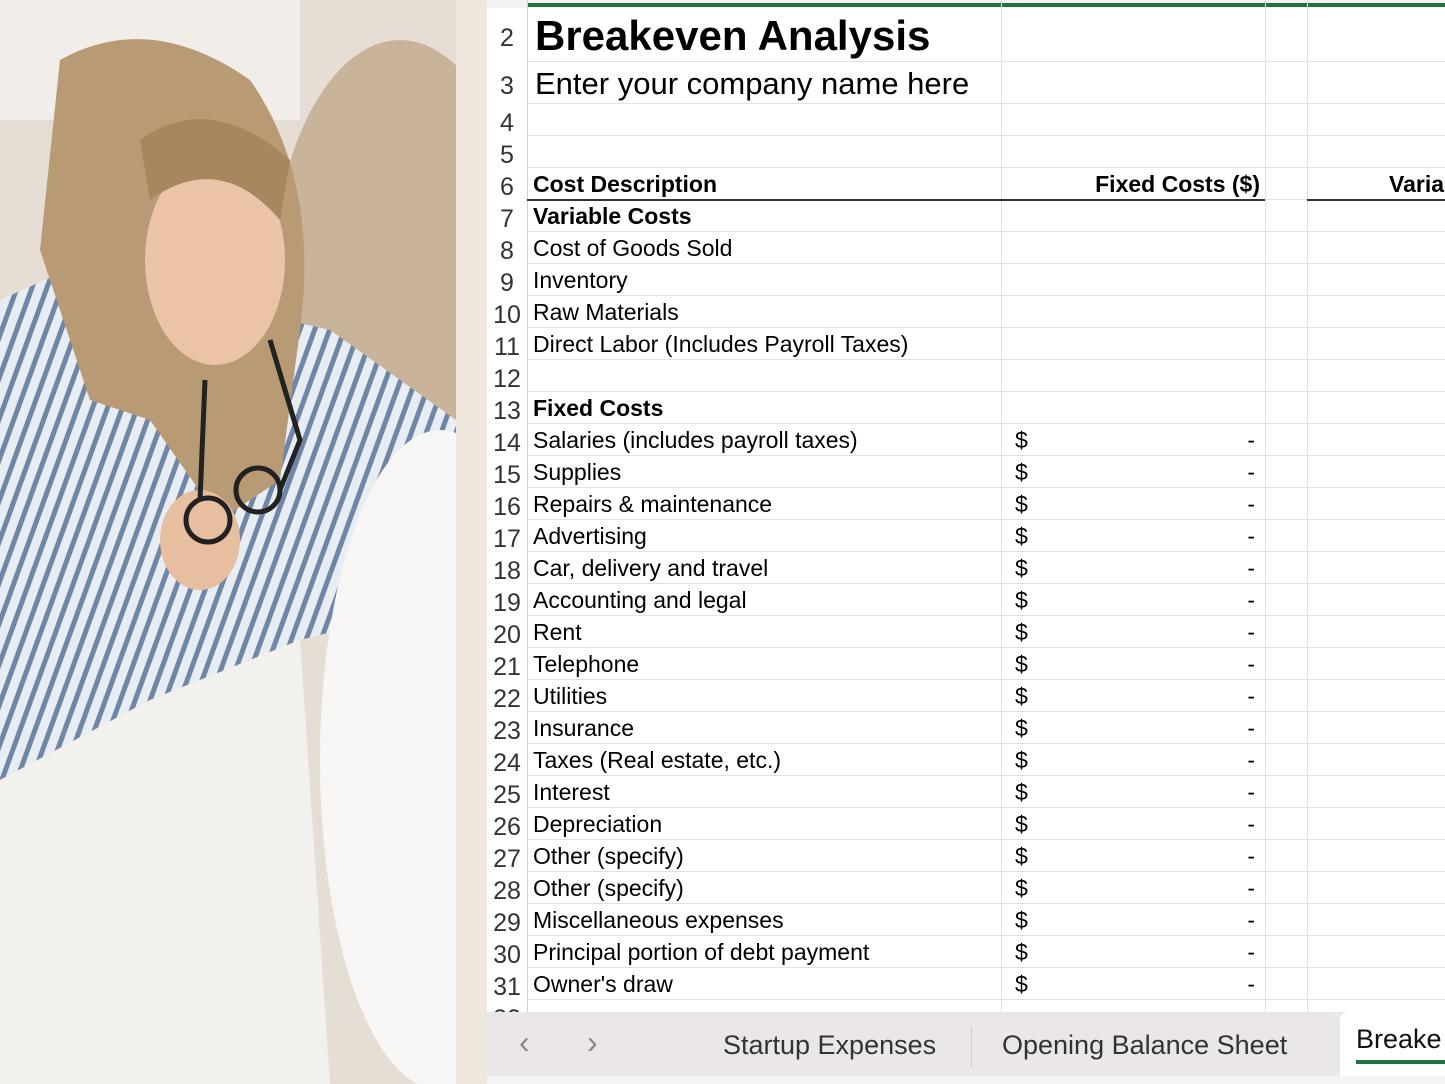  I want to click on row-number: 10, so click(507, 312).